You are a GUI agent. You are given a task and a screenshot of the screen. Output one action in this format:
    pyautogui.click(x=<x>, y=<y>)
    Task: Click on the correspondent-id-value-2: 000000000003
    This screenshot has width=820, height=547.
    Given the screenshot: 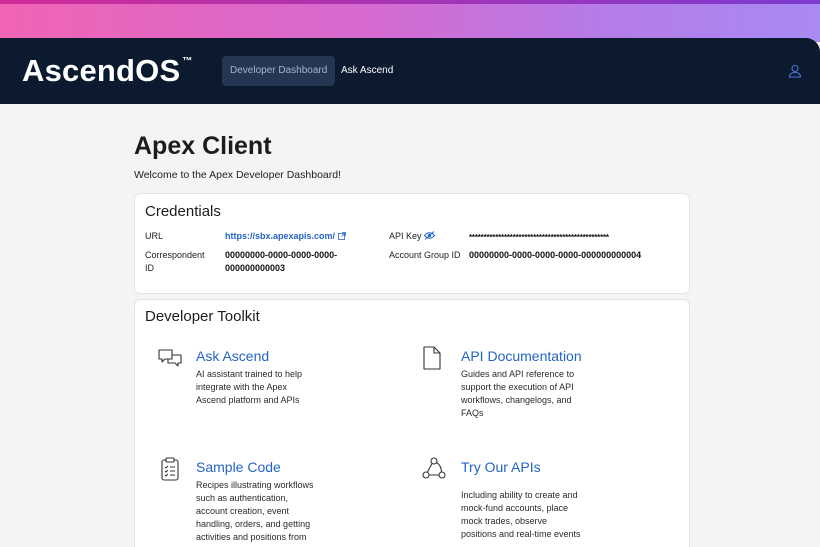 What is the action you would take?
    pyautogui.click(x=255, y=268)
    